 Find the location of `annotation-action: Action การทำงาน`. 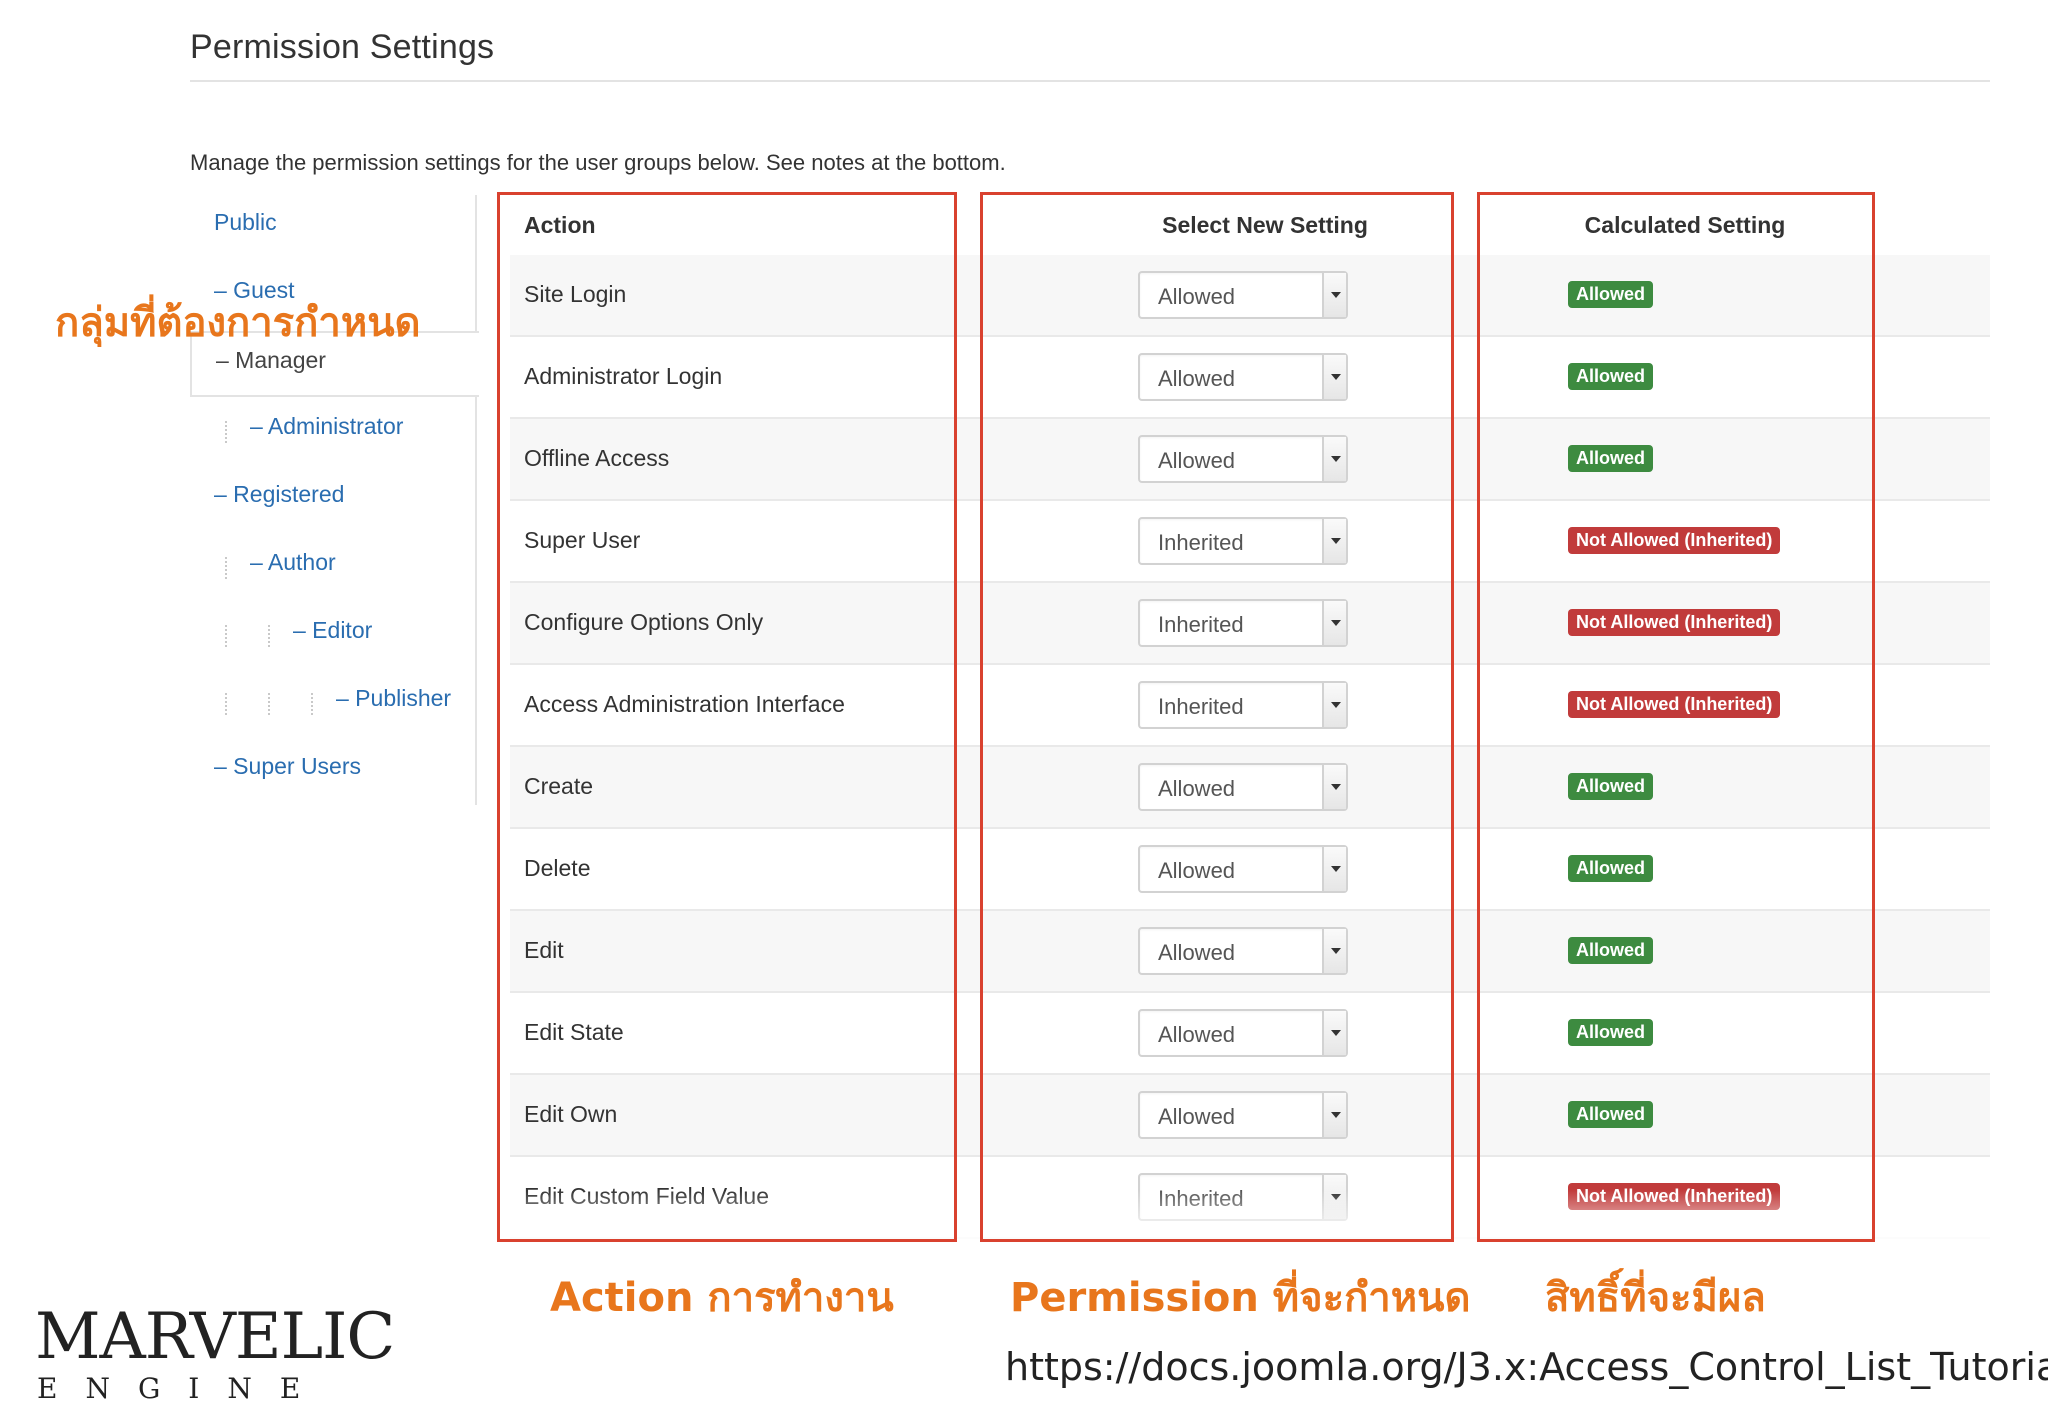

annotation-action: Action การทำงาน is located at coordinates (722, 1298).